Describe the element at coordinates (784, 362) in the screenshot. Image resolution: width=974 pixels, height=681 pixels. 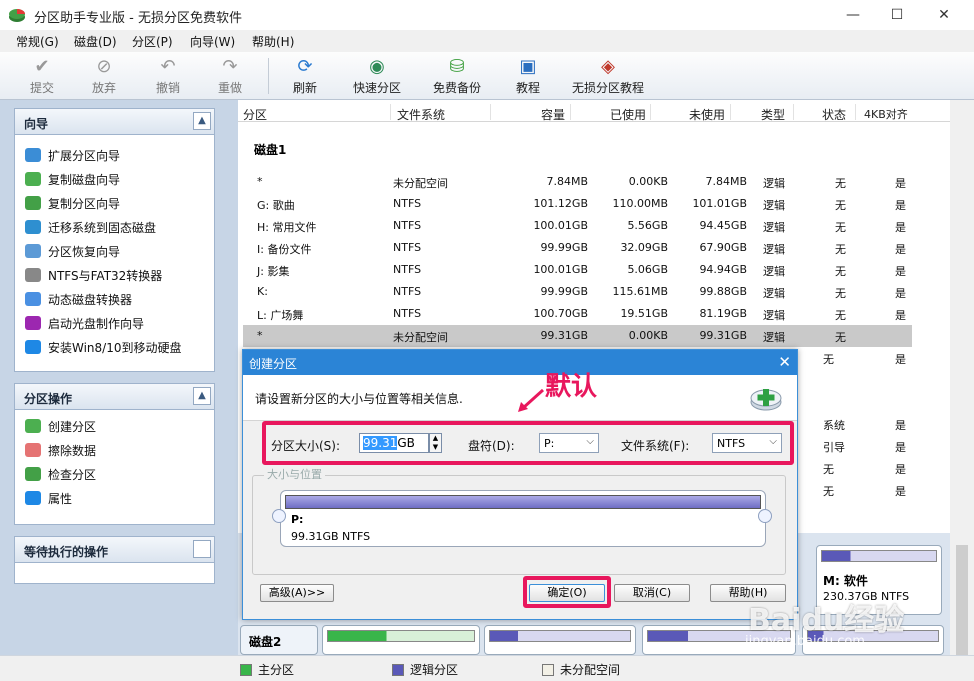
I see `dialog-close-icon: ✕` at that location.